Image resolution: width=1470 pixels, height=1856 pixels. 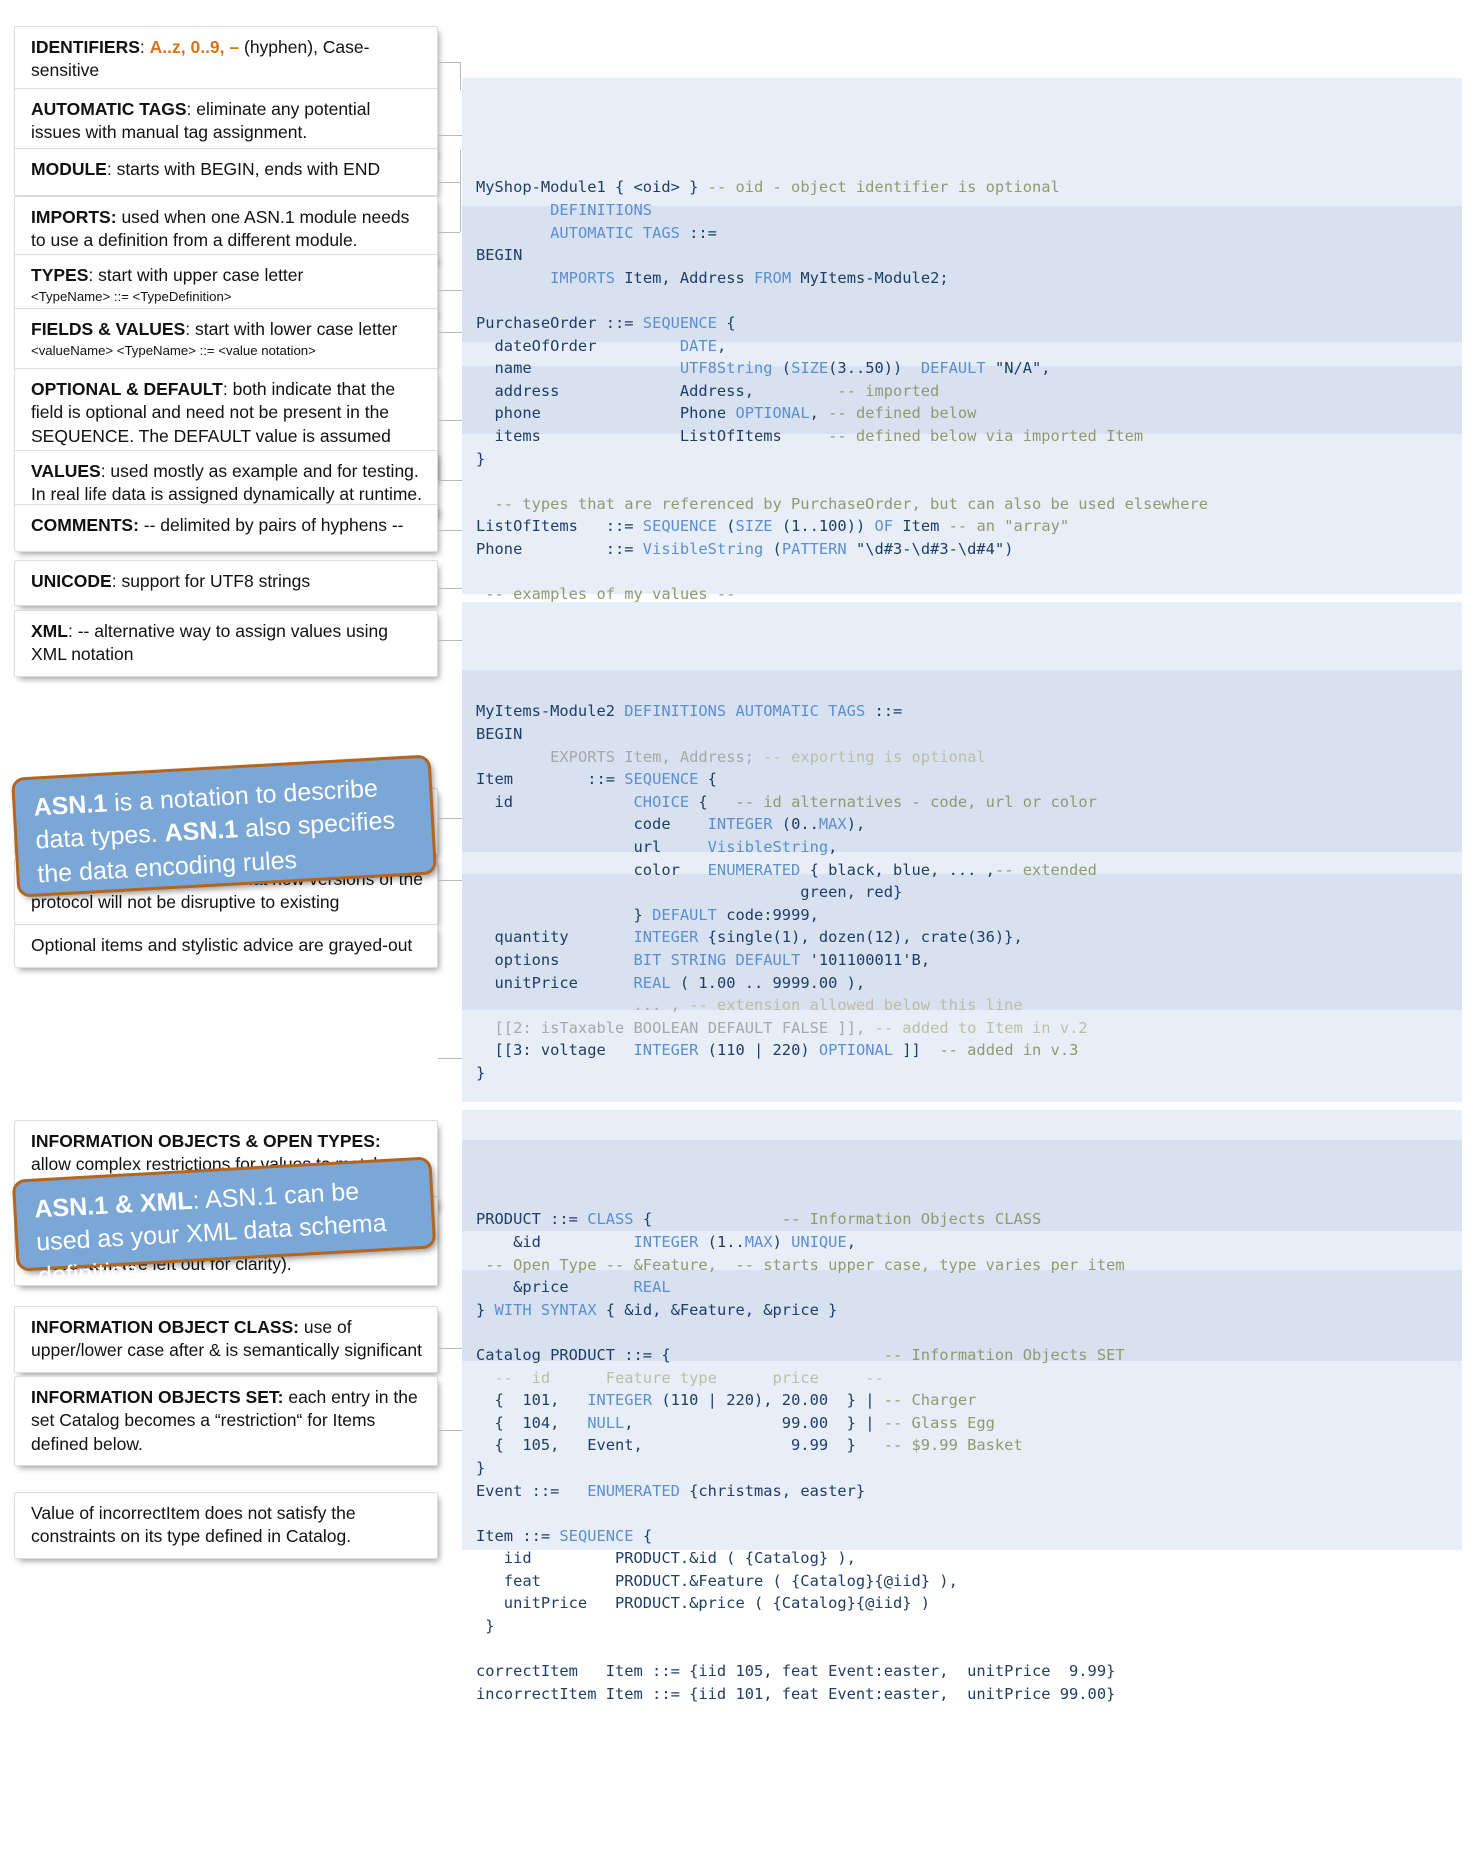 I want to click on note-body: start with upper case letter, so click(x=201, y=275).